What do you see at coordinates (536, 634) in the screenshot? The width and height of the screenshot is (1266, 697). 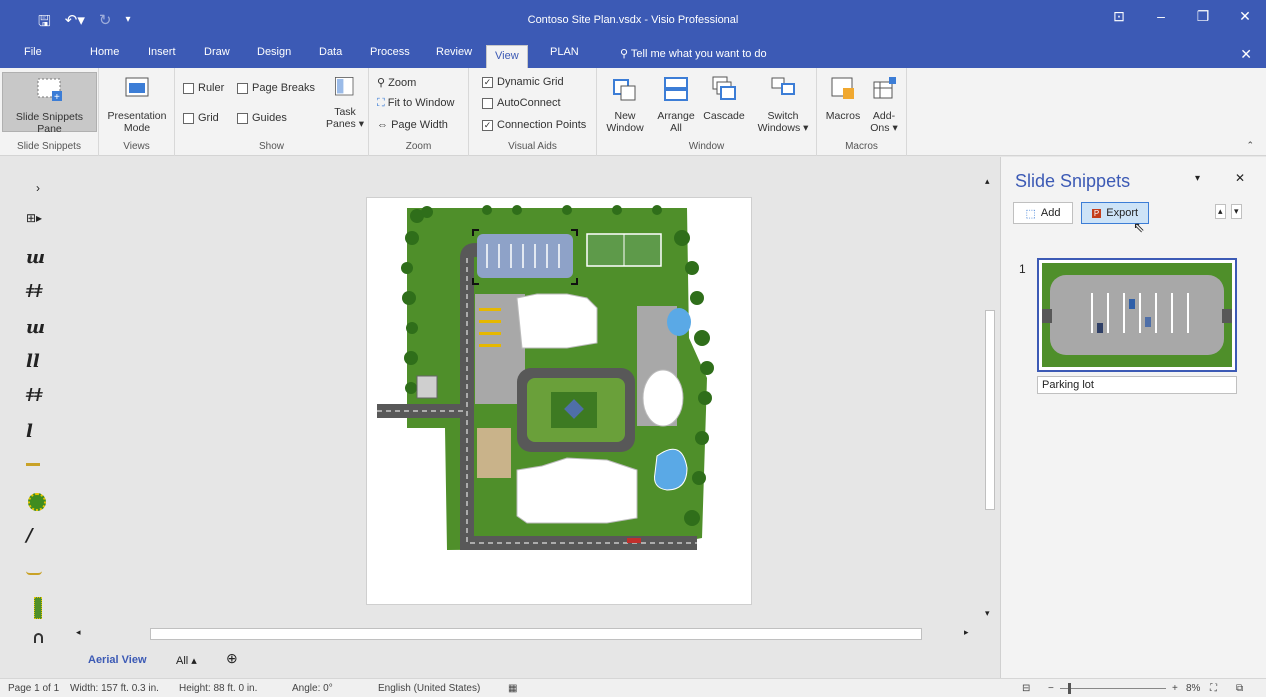 I see `horizontal-scroll-thumb` at bounding box center [536, 634].